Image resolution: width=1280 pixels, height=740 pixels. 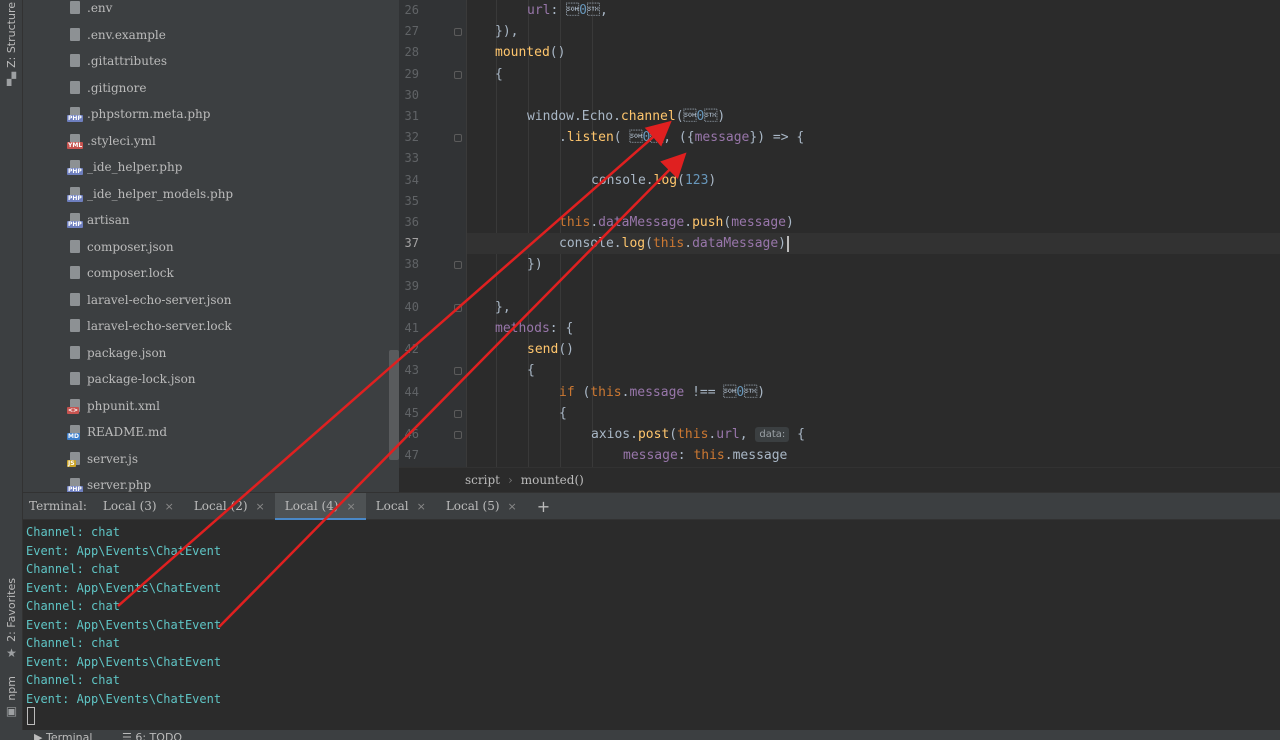 I want to click on tree-item: .gitignore, so click(x=106, y=88).